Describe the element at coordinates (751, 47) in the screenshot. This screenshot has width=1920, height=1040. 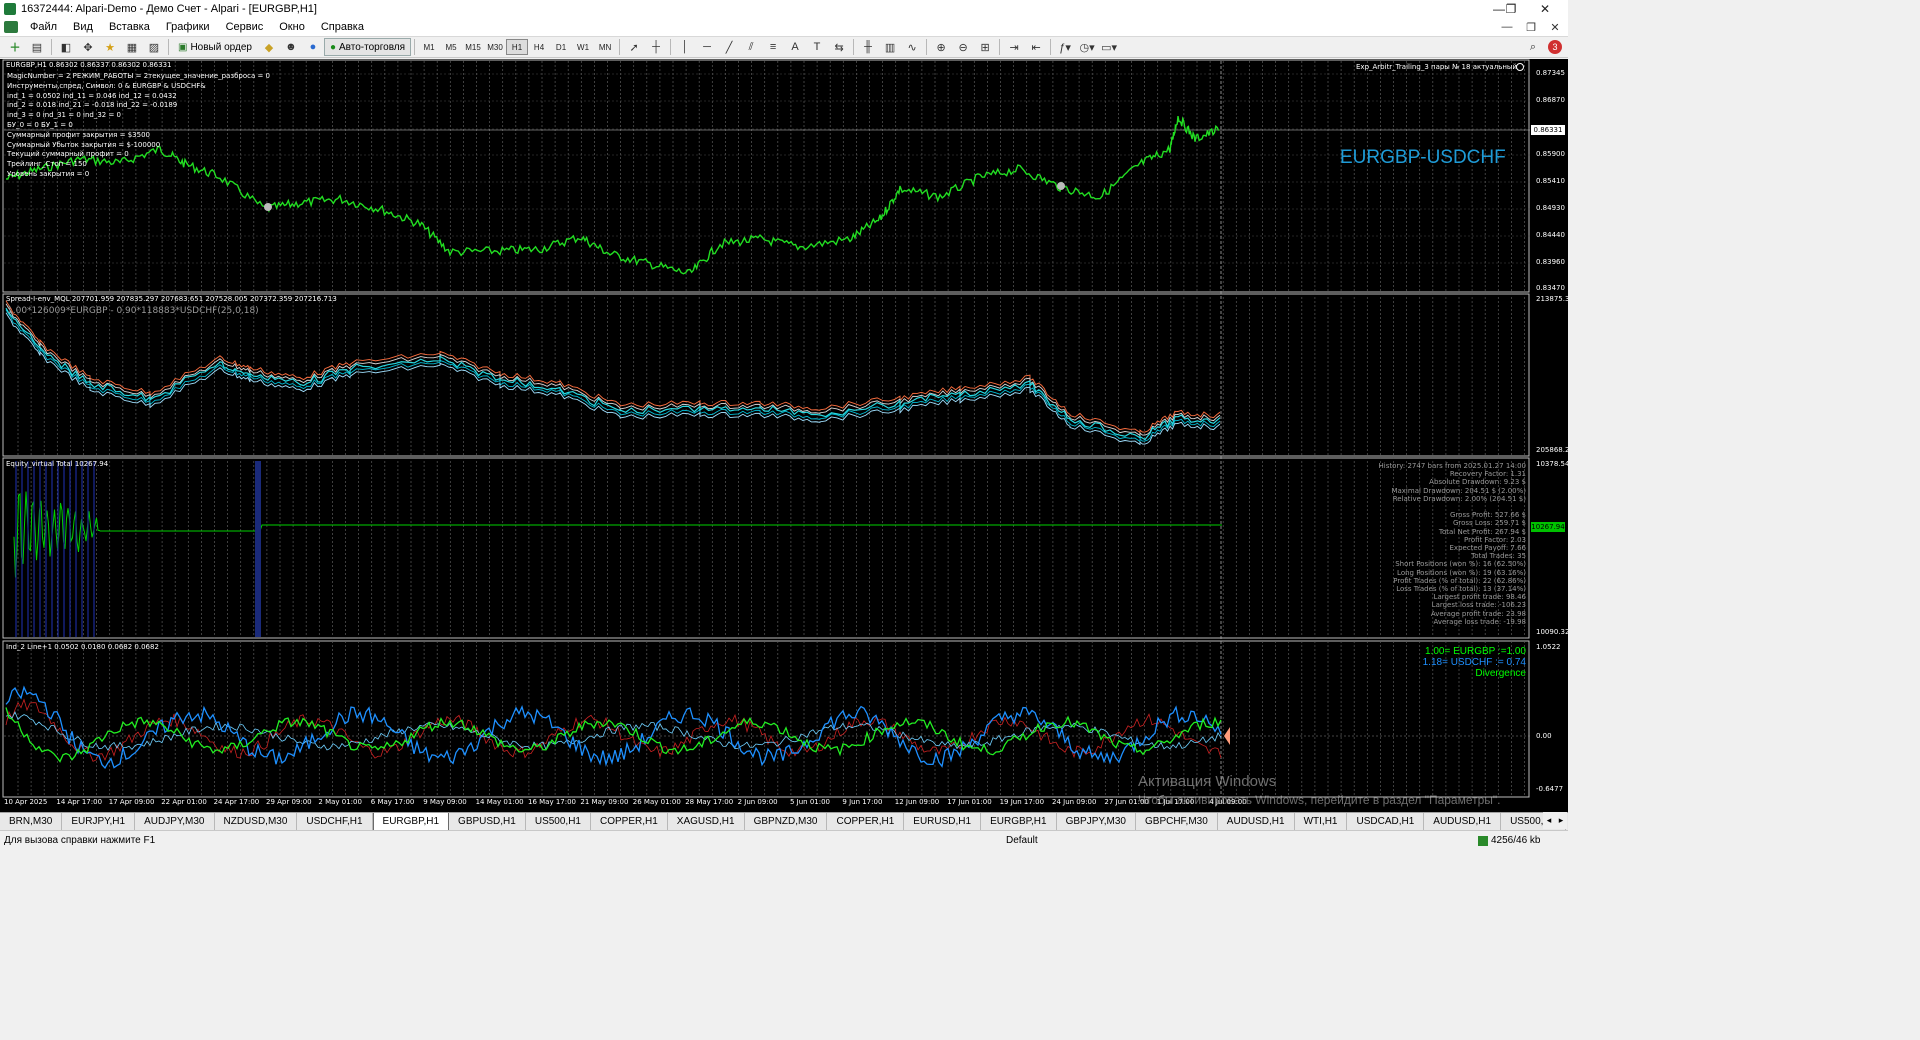
I see `channel-icon: ⫽` at that location.